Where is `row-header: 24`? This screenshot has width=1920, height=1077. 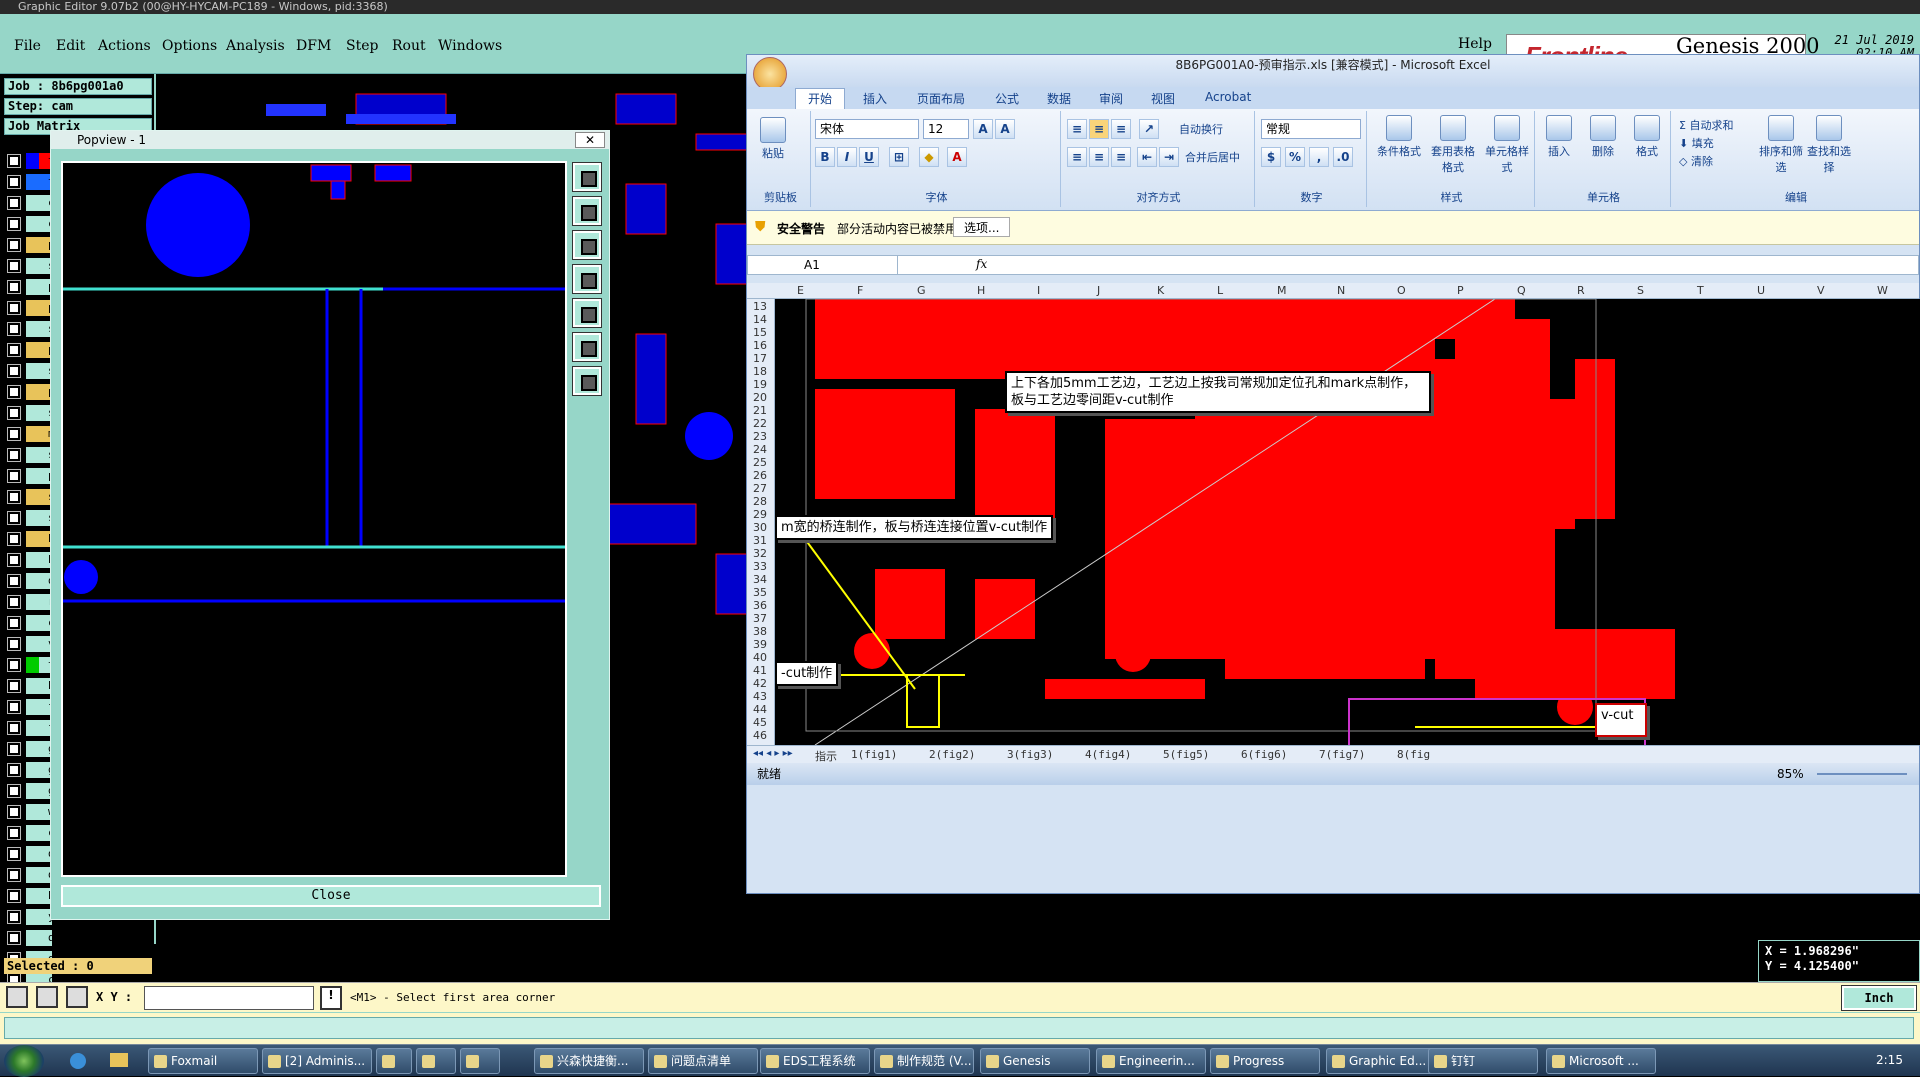
row-header: 24 is located at coordinates (760, 449).